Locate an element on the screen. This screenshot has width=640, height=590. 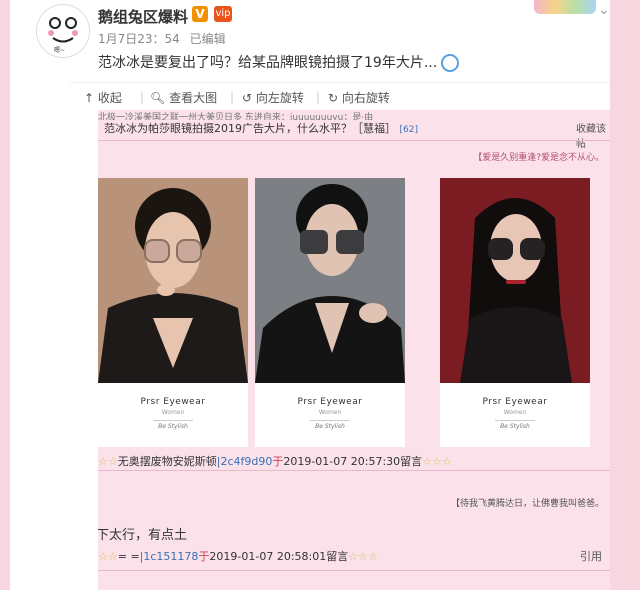
vip-badge: vip is located at coordinates (223, 14).